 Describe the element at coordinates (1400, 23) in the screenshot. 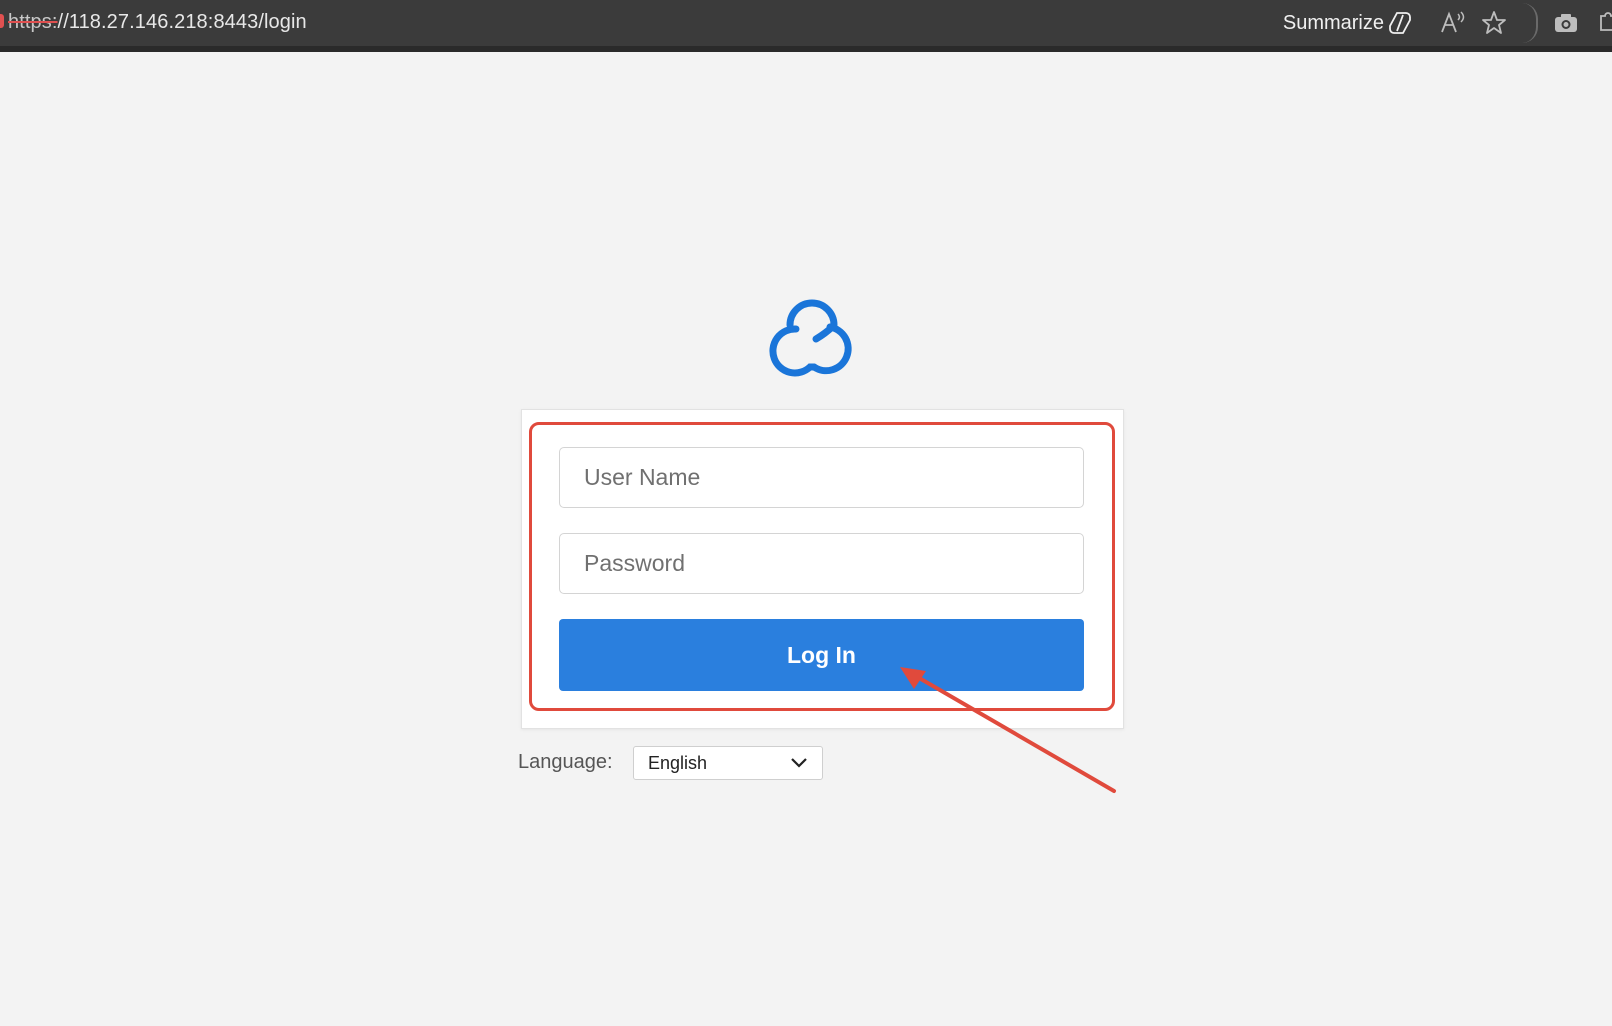

I see `copilot-icon` at that location.